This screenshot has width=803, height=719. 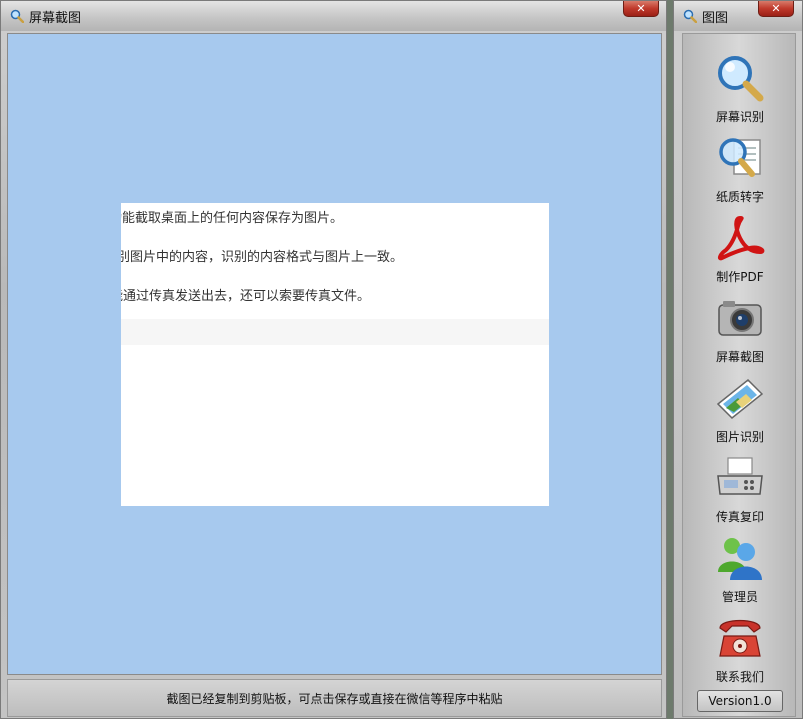 I want to click on make-pdf-button: 制作PDF, so click(x=740, y=252).